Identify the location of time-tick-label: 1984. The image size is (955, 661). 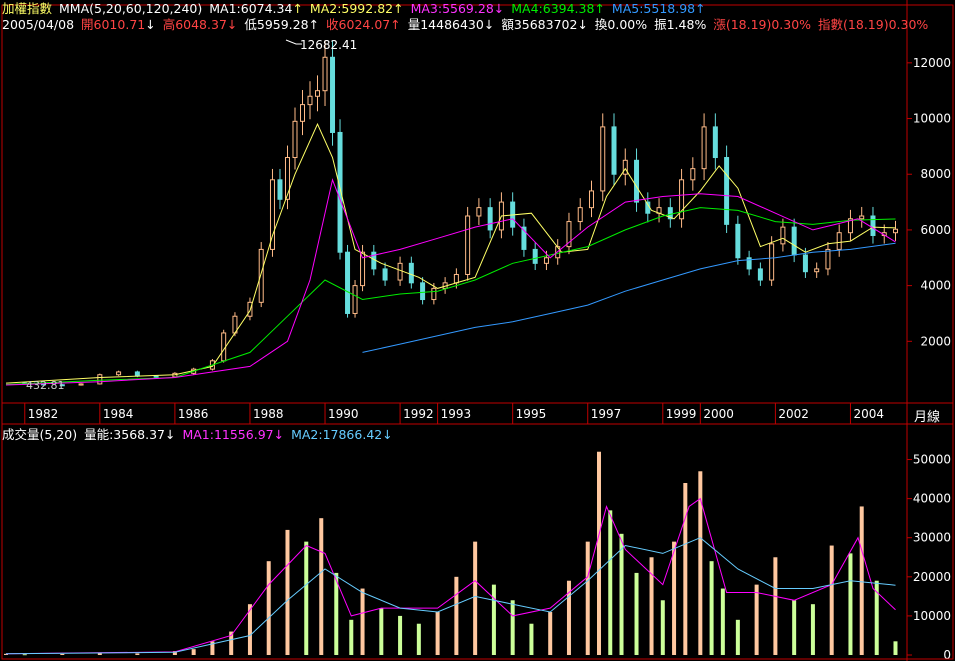
(118, 414).